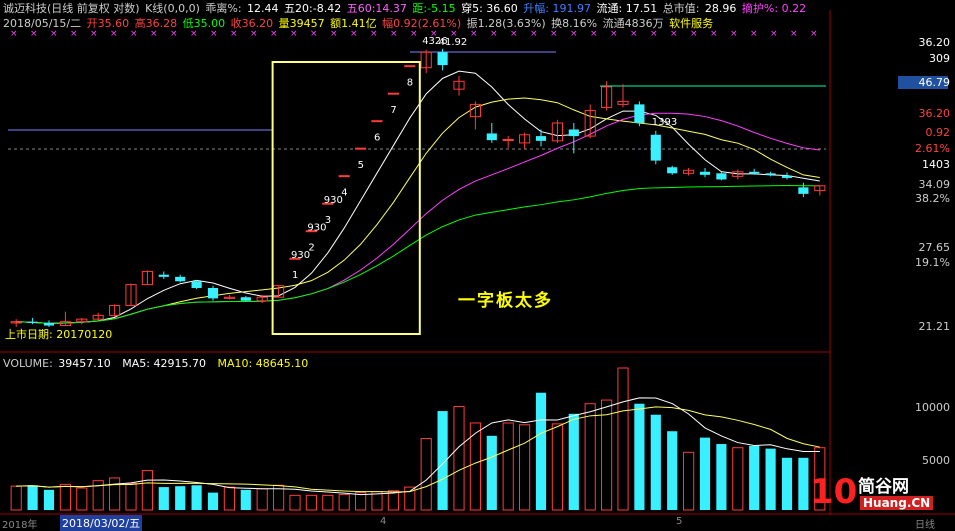 The image size is (955, 531). Describe the element at coordinates (164, 363) in the screenshot. I see `volume-ma5: MA5: 42915.70` at that location.